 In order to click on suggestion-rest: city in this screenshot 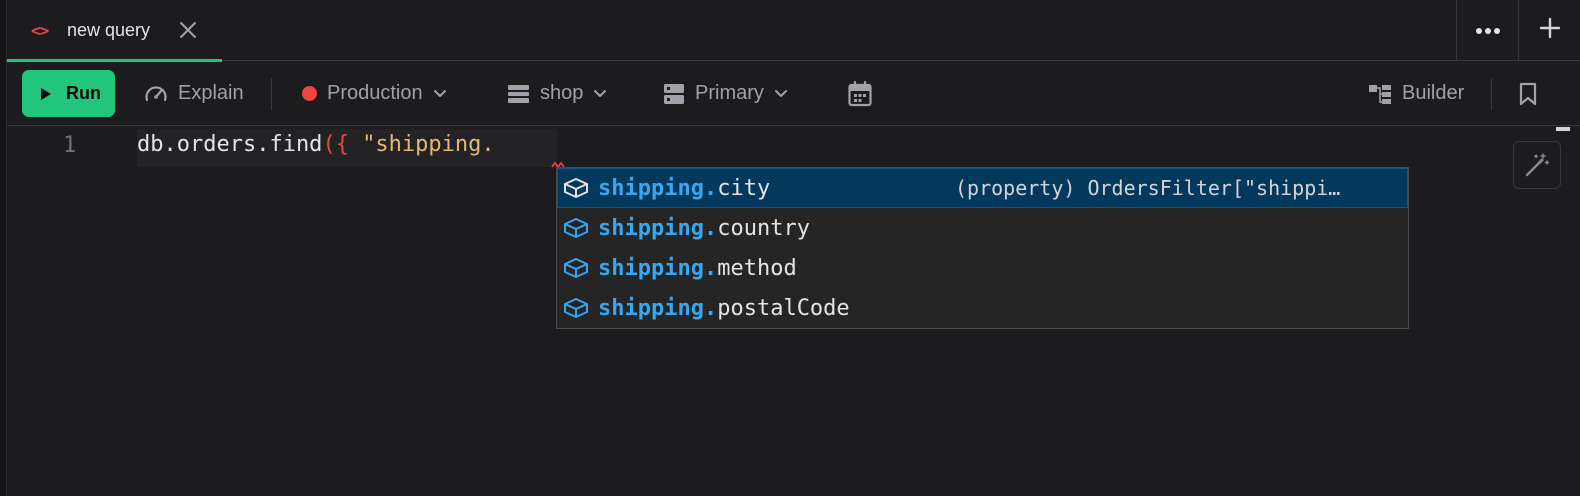, I will do `click(744, 188)`.